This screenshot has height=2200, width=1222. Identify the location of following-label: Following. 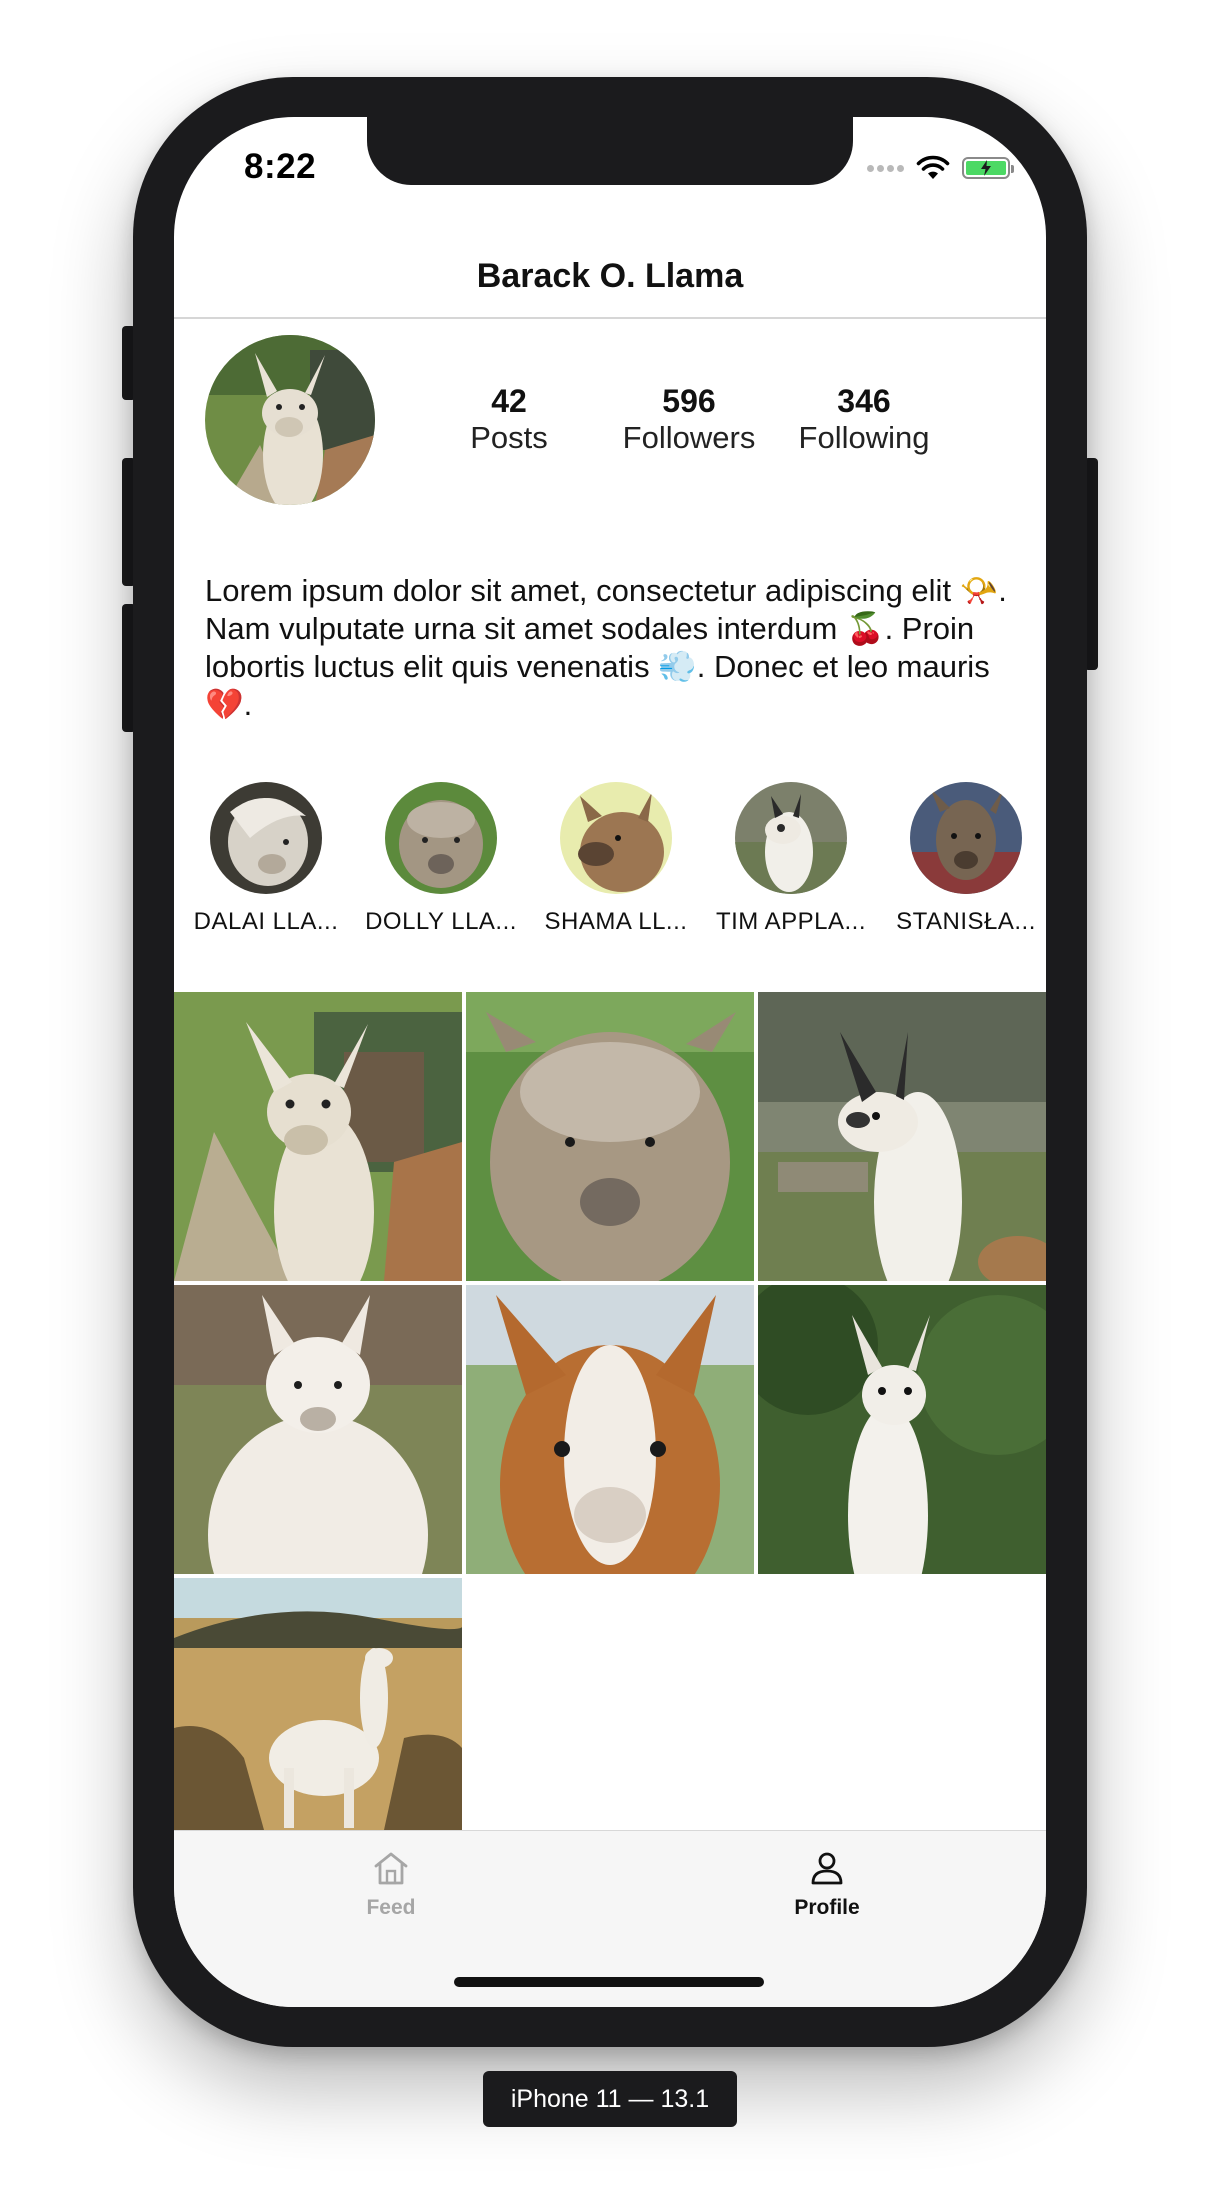
(864, 437).